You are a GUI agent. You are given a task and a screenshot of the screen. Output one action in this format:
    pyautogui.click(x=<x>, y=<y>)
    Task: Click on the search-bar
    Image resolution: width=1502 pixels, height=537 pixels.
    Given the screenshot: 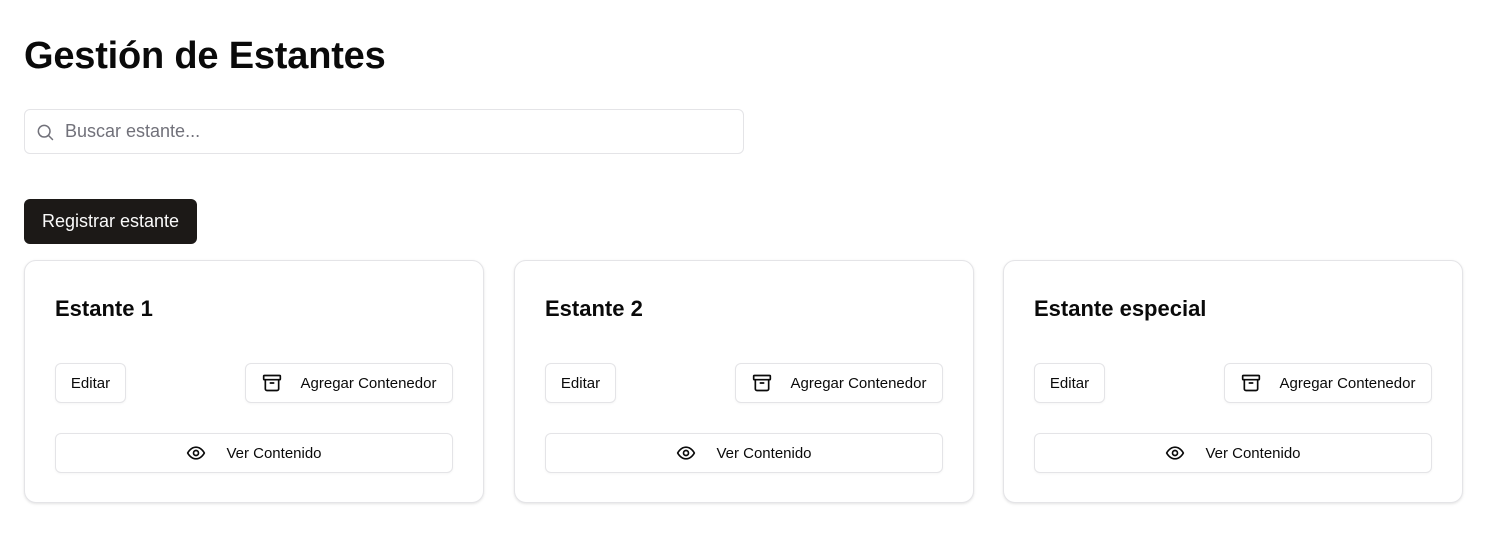 What is the action you would take?
    pyautogui.click(x=384, y=131)
    